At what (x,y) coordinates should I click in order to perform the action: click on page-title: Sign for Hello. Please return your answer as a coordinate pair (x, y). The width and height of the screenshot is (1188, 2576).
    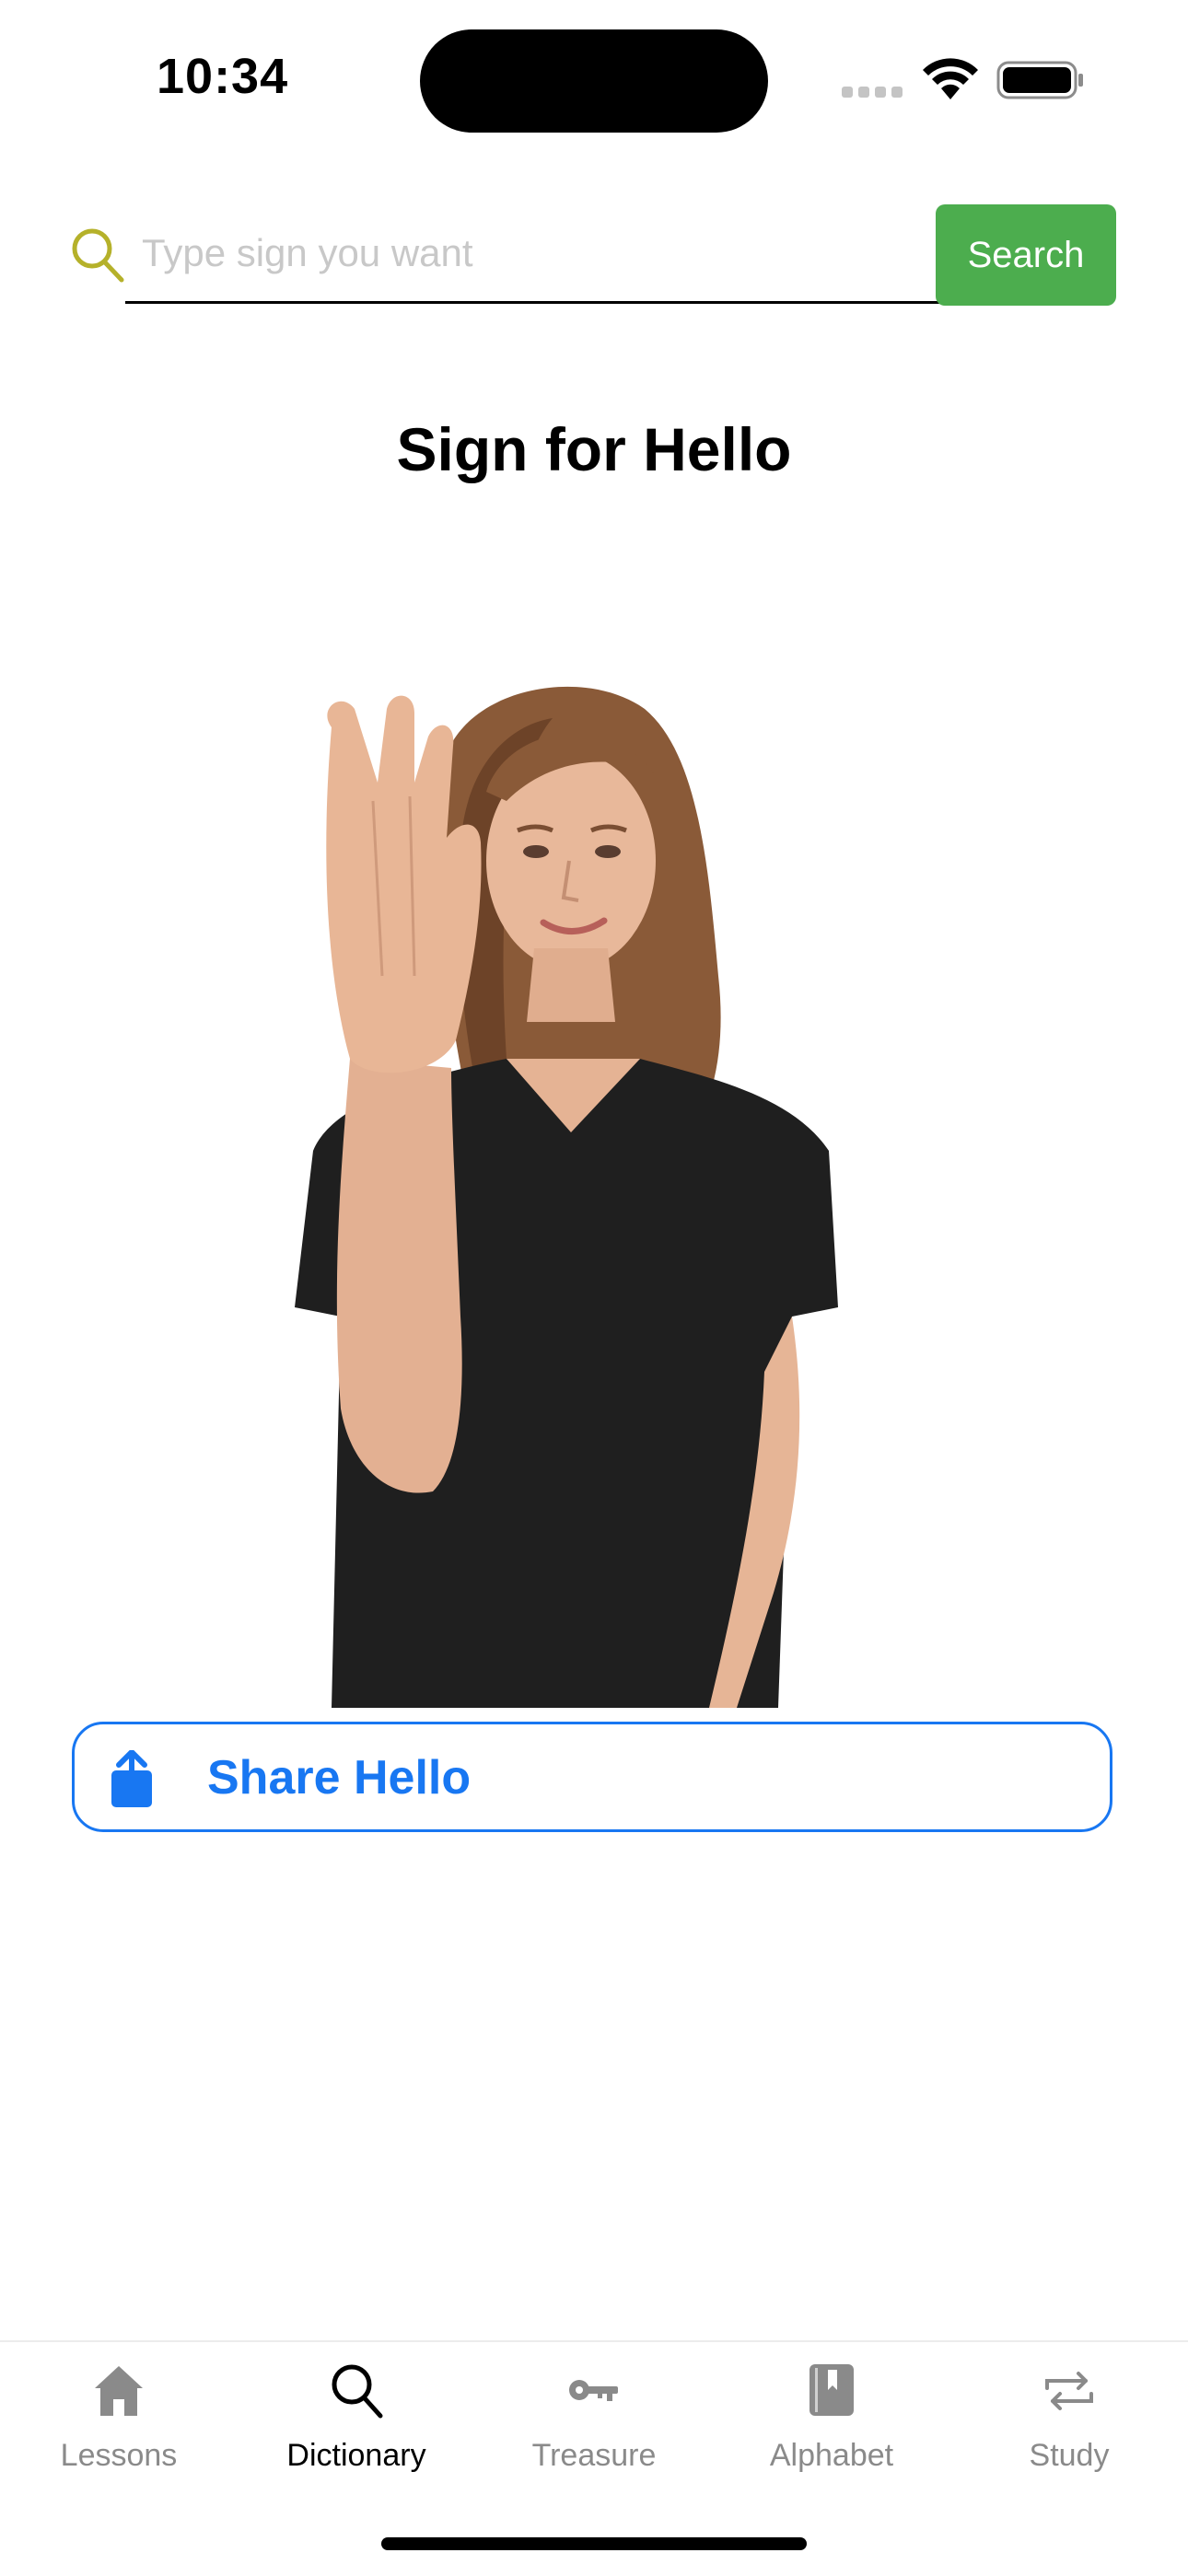
    Looking at the image, I should click on (594, 449).